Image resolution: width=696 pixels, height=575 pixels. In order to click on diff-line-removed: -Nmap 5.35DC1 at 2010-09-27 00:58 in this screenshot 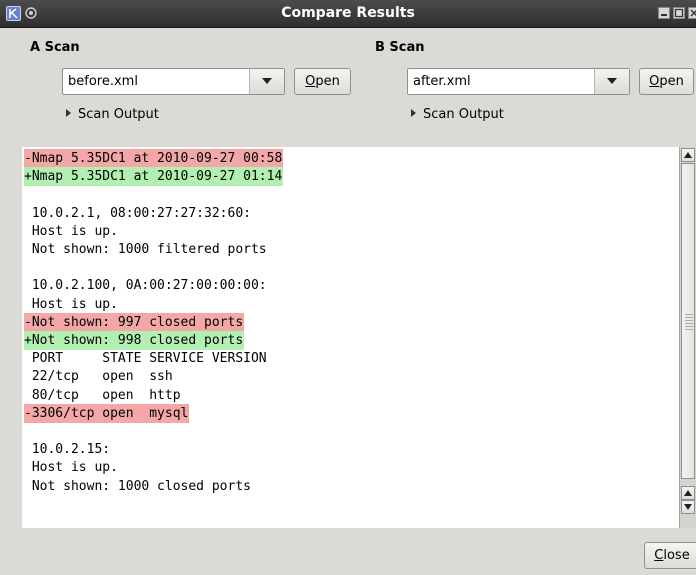, I will do `click(154, 158)`.